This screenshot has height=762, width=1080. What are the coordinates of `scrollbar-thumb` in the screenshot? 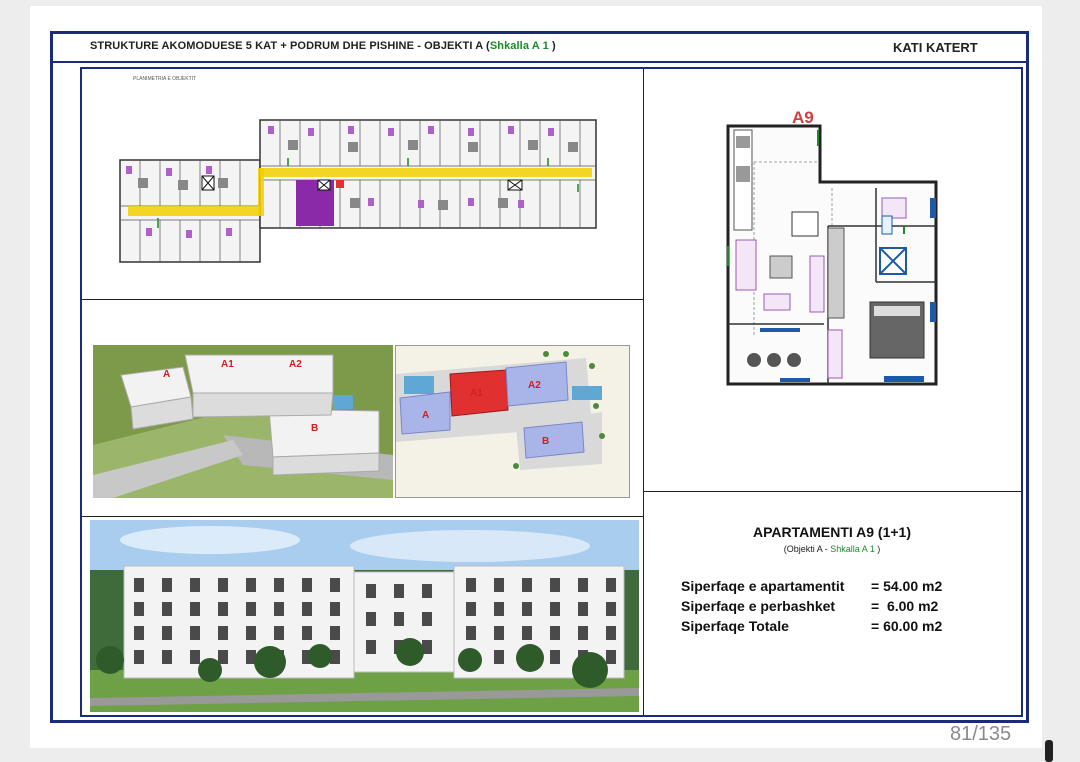 It's located at (1049, 751).